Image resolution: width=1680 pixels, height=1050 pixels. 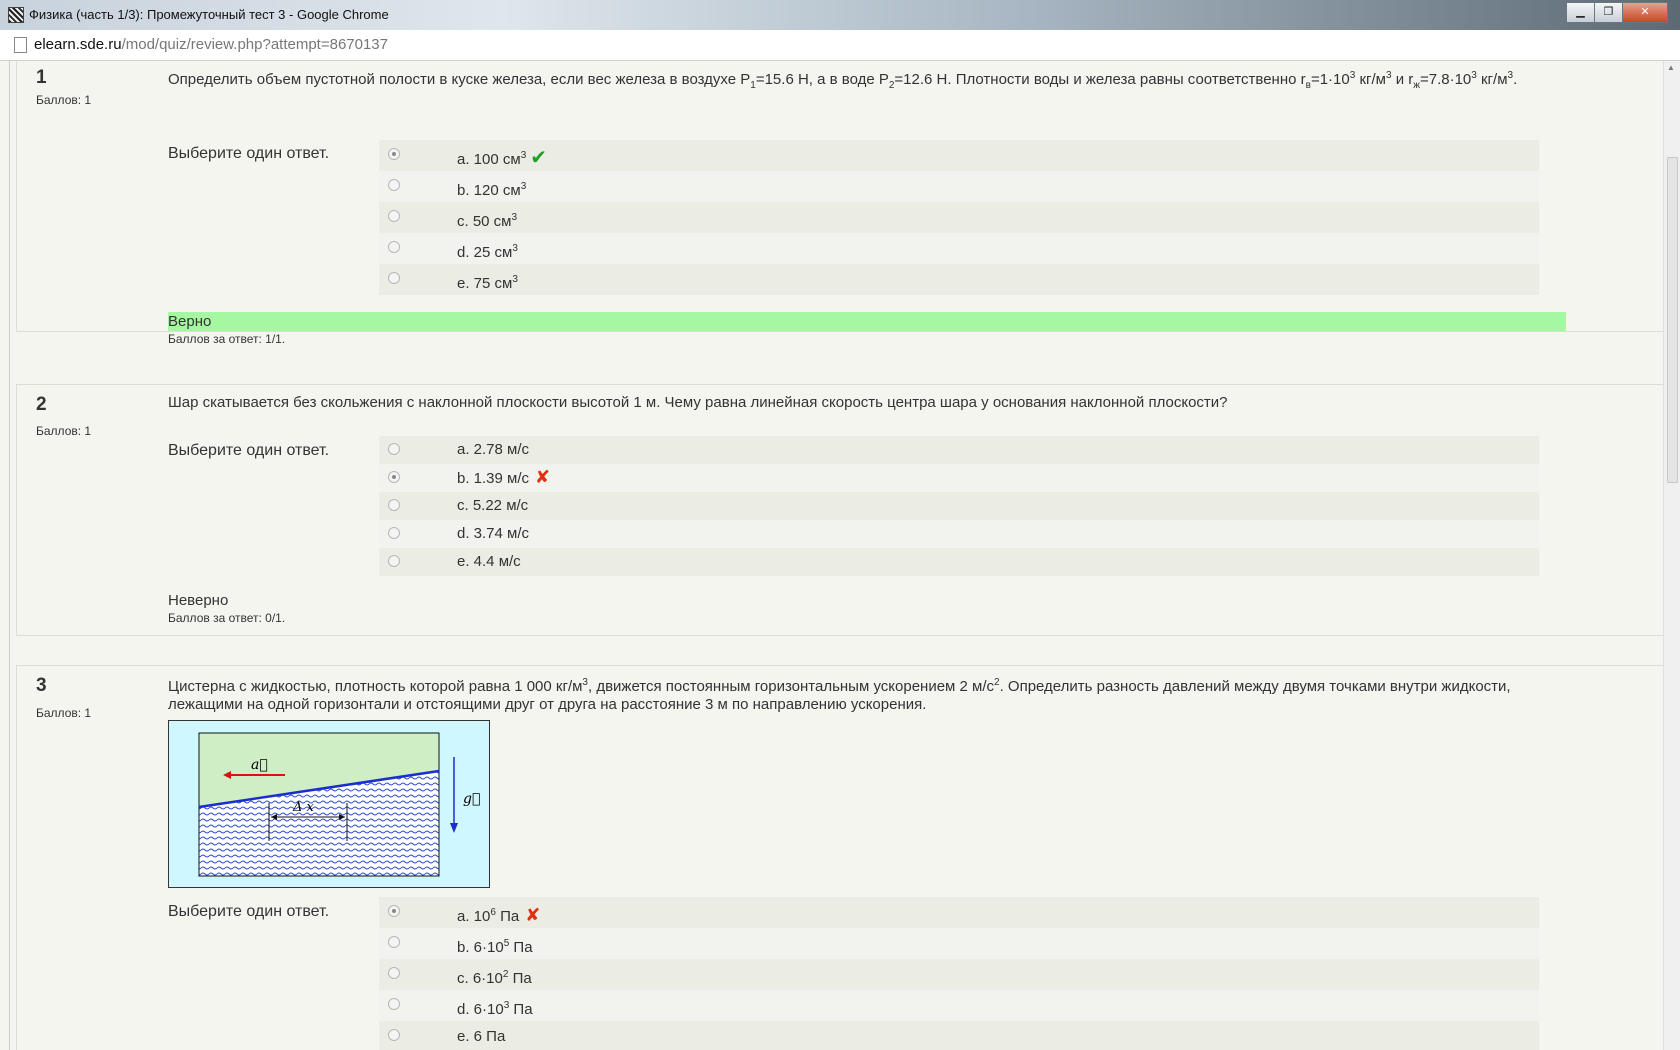 What do you see at coordinates (471, 799) in the screenshot?
I see `gravity-label: g⃗` at bounding box center [471, 799].